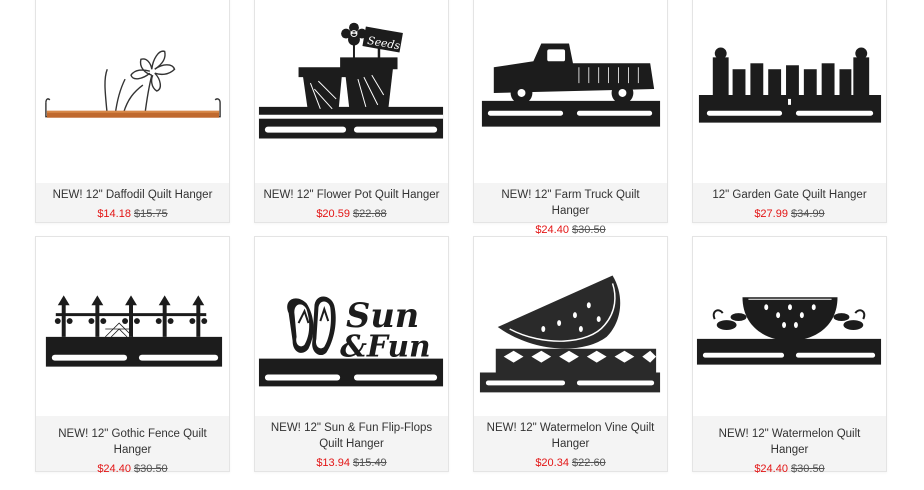  I want to click on original-price: $34.99, so click(808, 214).